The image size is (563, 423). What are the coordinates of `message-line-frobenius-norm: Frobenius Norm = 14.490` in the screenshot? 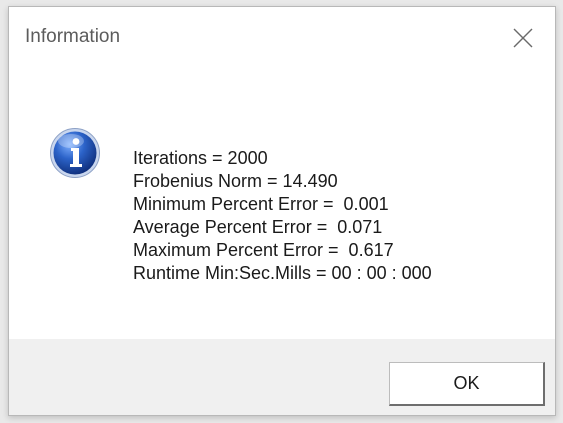 It's located at (235, 181).